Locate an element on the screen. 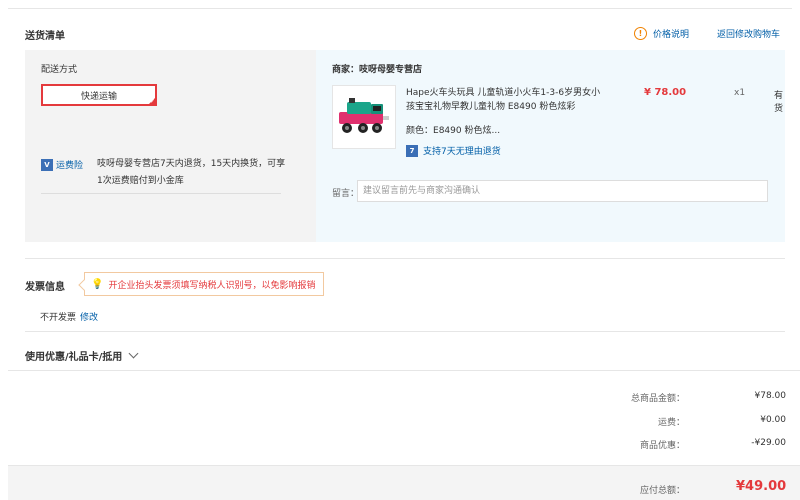  top-divider is located at coordinates (400, 8).